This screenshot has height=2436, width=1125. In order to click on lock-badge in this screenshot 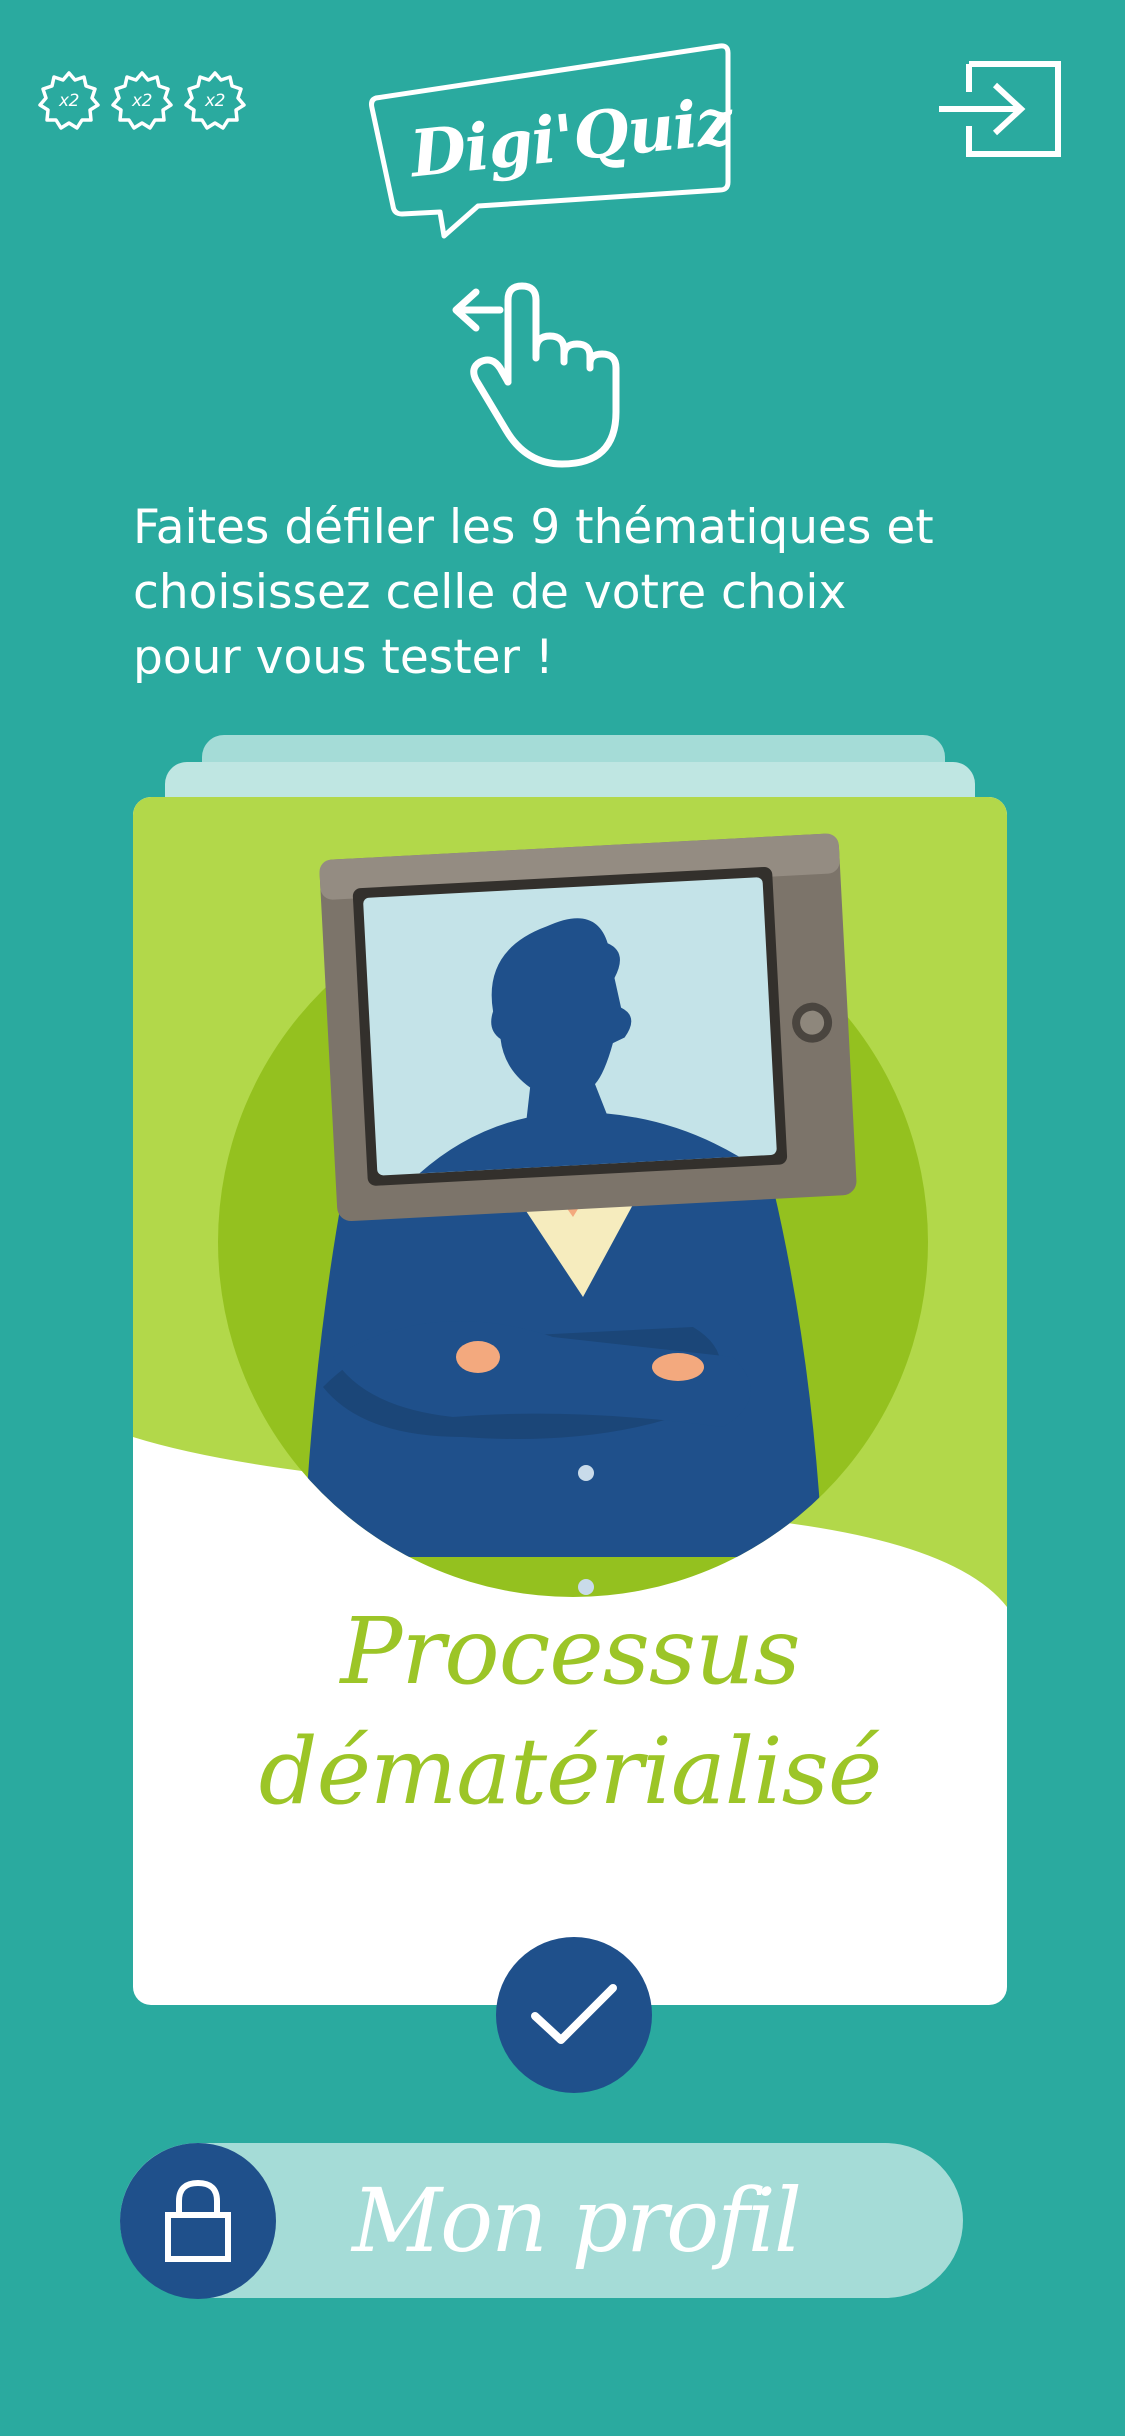, I will do `click(198, 2221)`.